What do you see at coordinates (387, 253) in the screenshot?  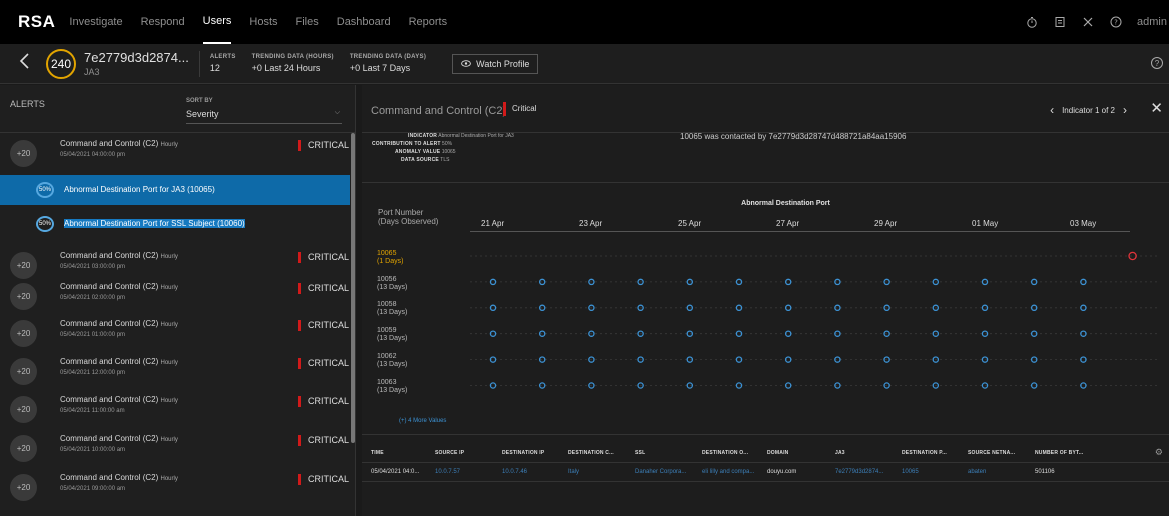 I see `port-number: 10065` at bounding box center [387, 253].